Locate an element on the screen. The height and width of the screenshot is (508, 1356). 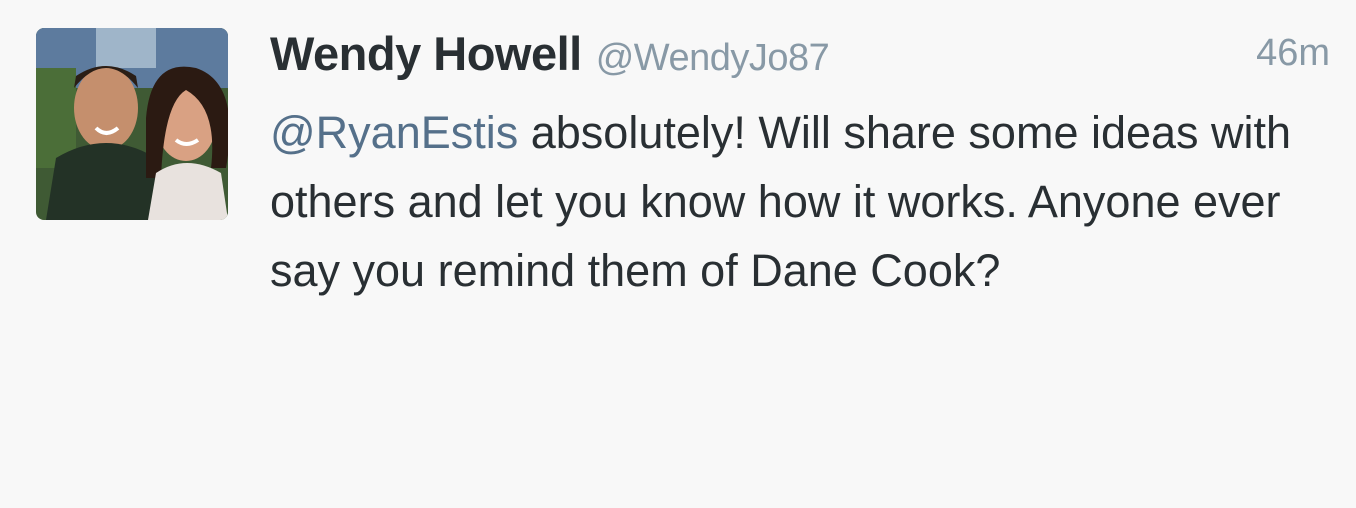
user-avatar is located at coordinates (132, 124).